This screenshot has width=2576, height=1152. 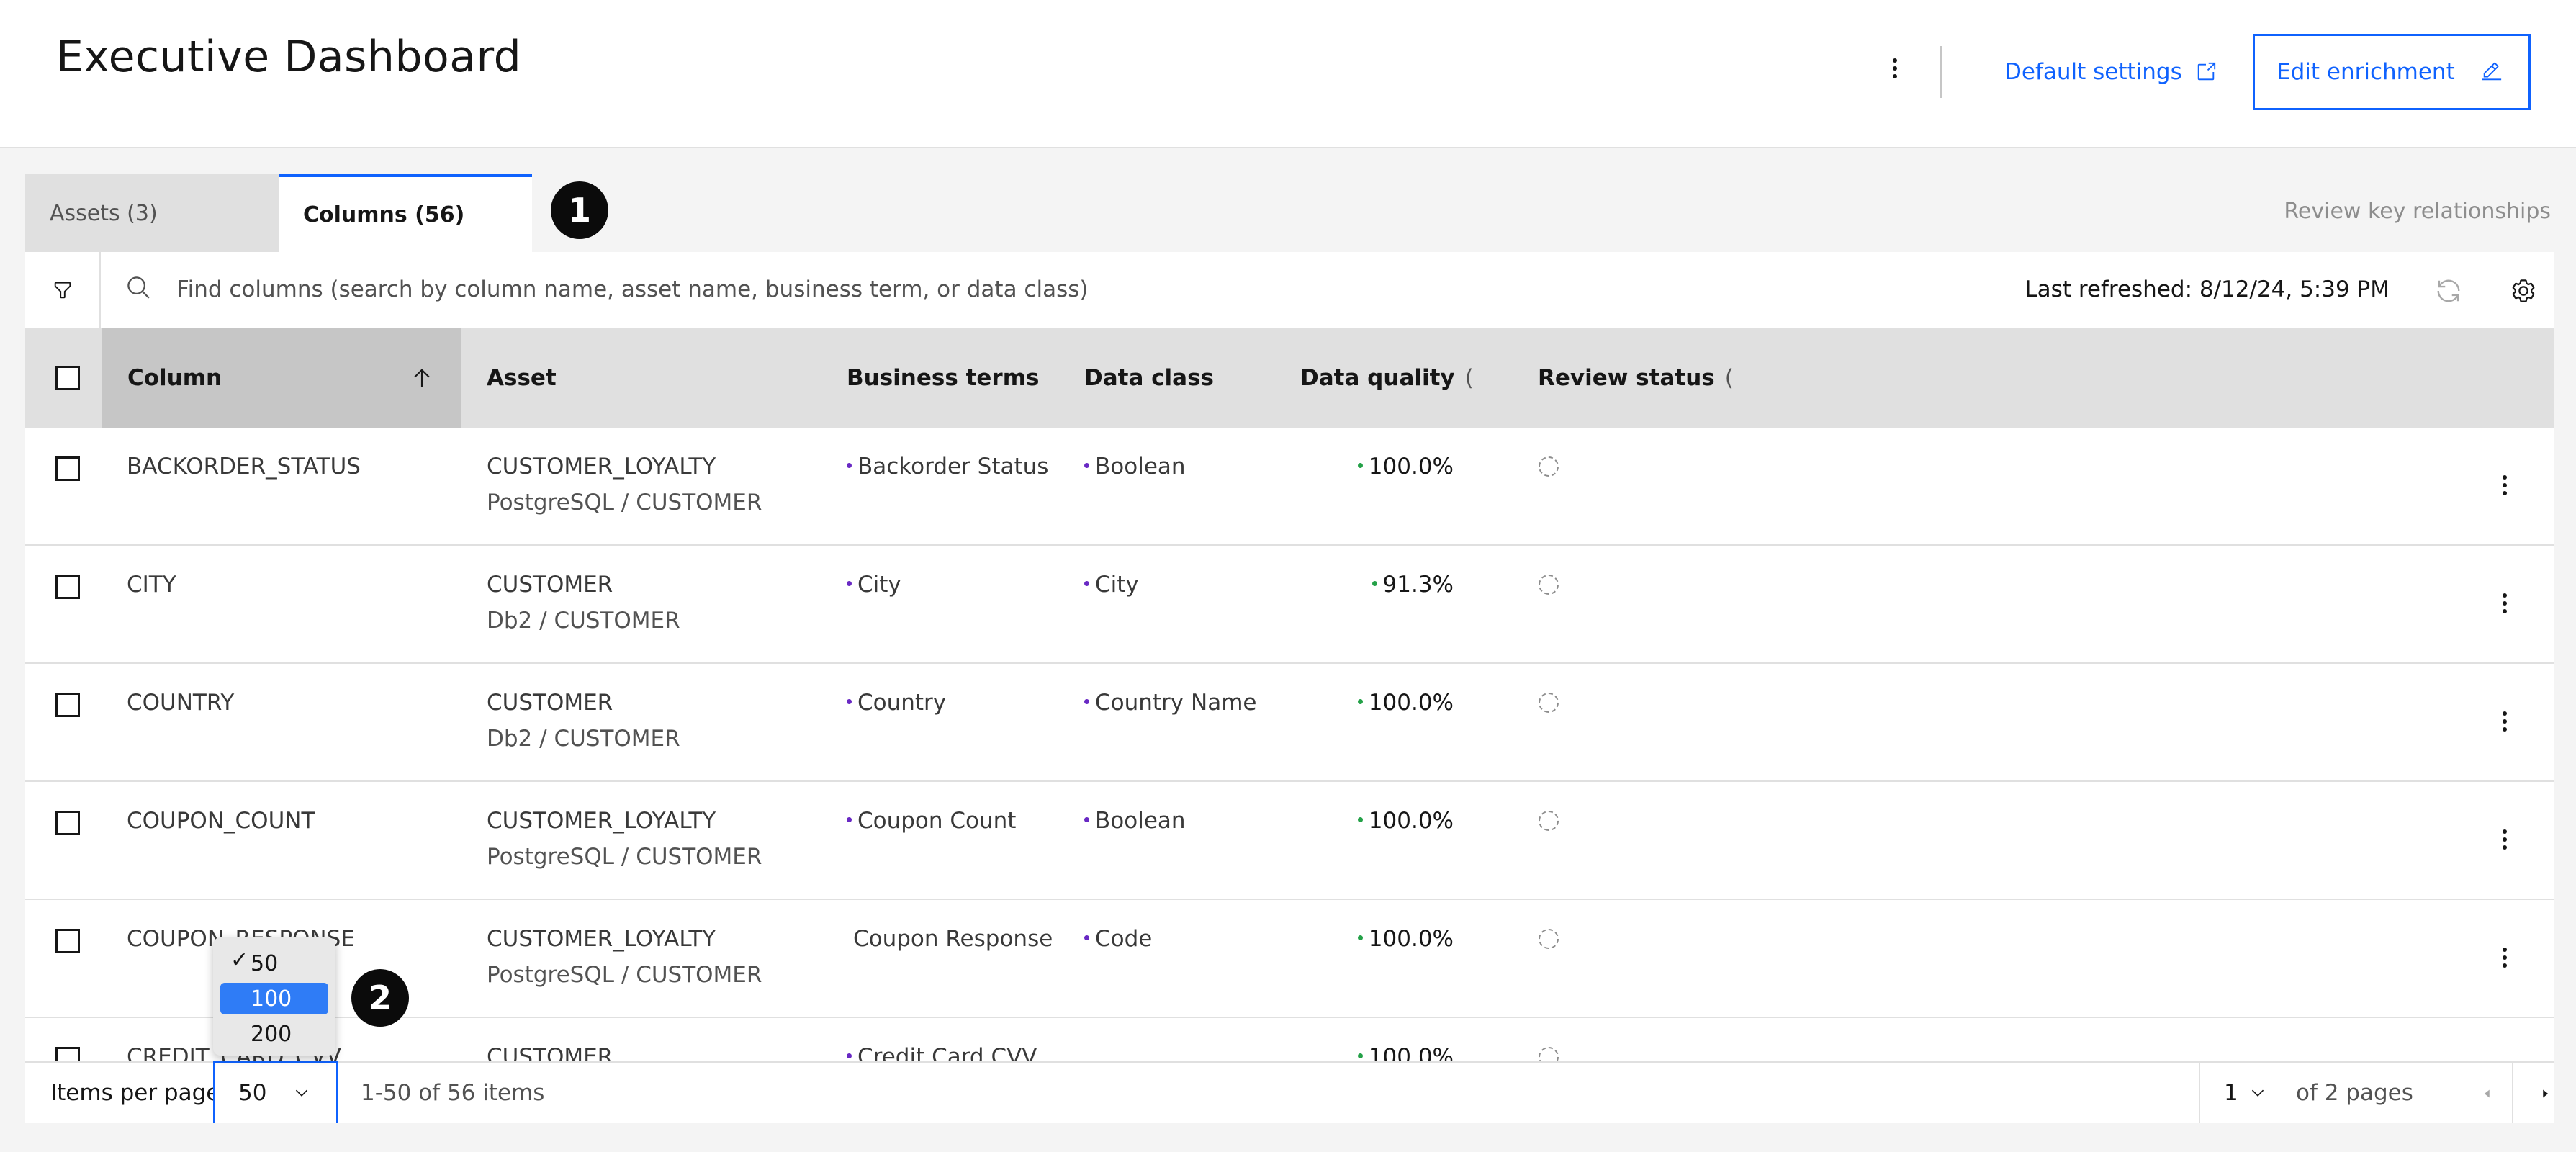 I want to click on dropdown-option-50: ✓ 50, so click(x=274, y=963).